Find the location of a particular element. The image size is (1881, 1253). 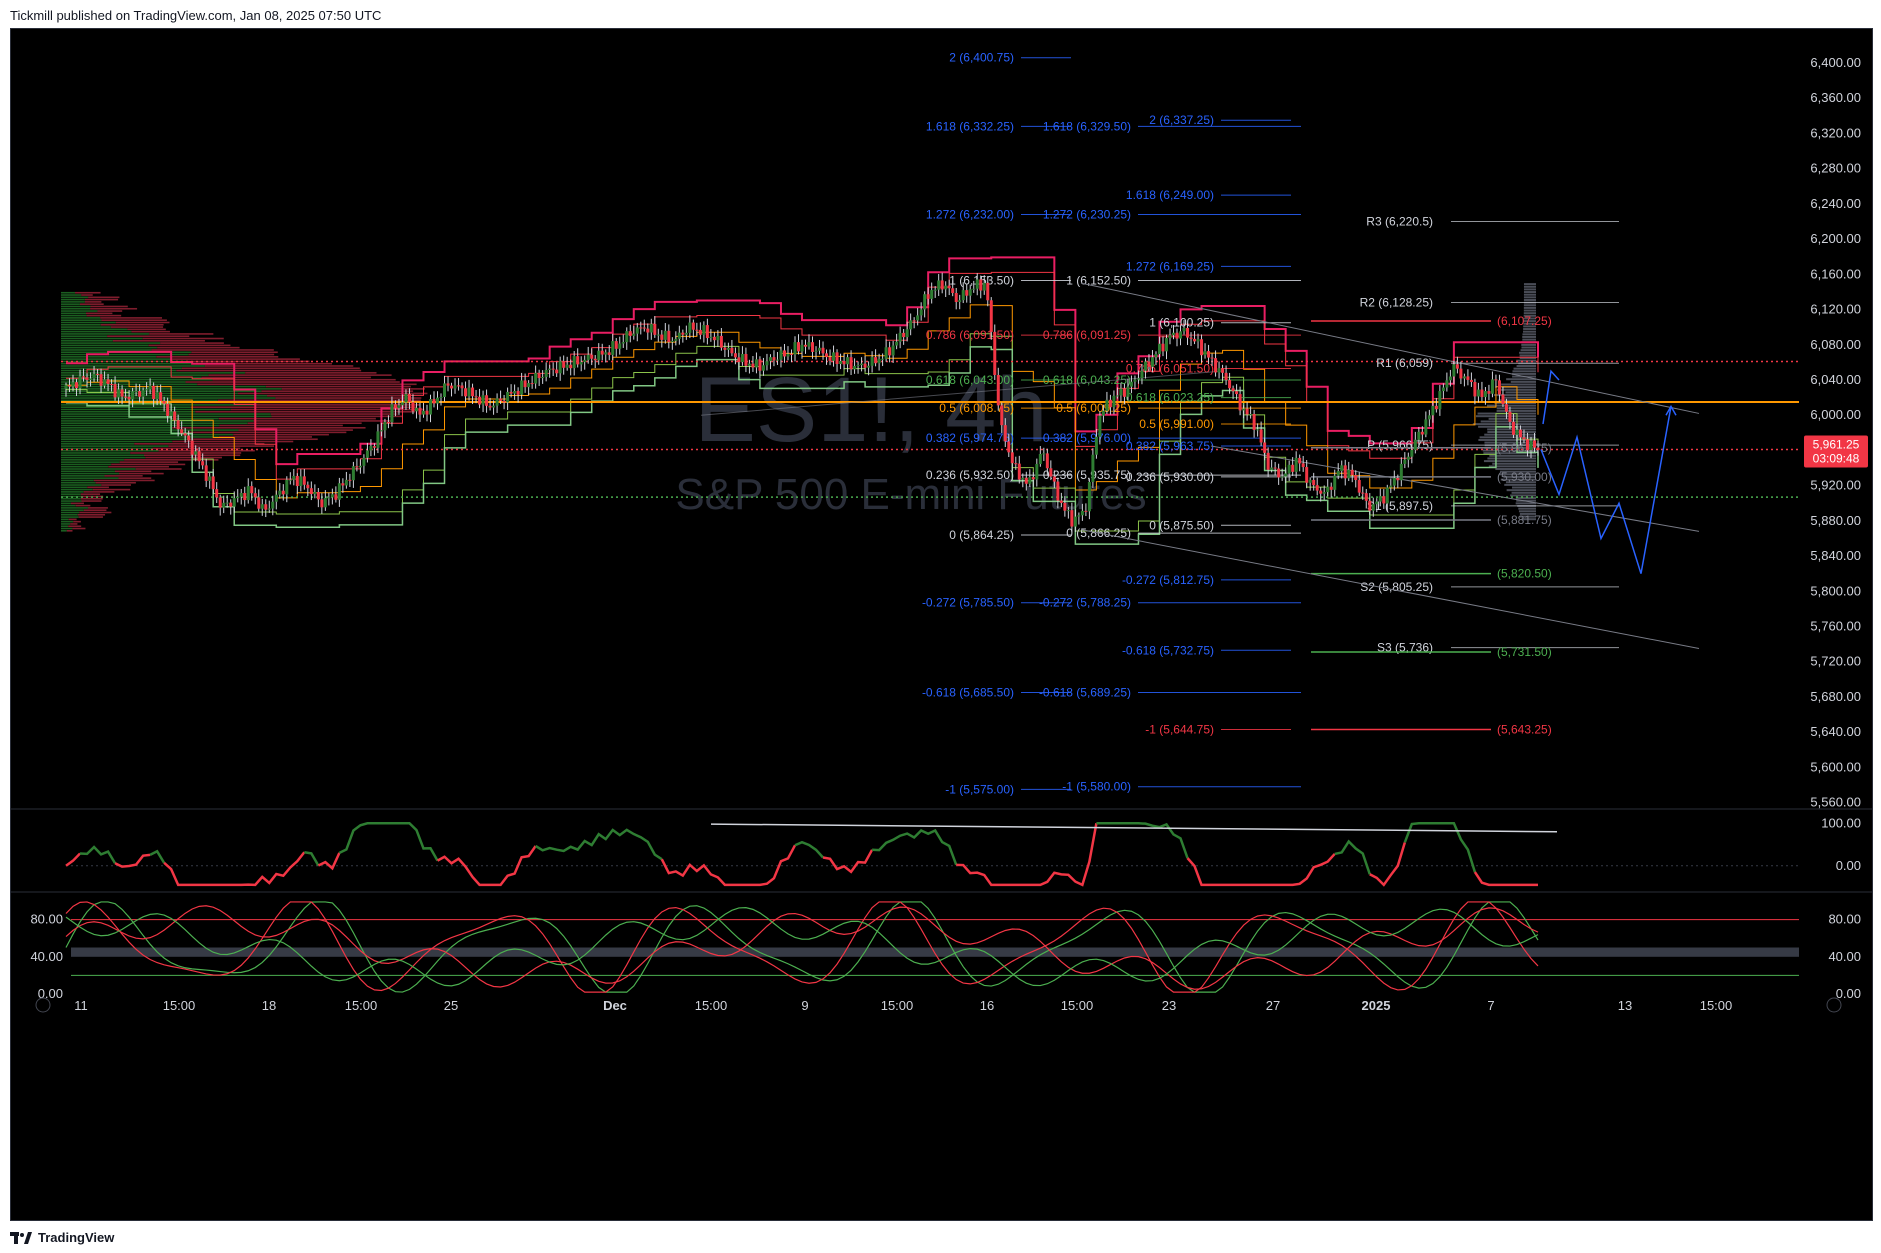

price-tick: 6,360.00 is located at coordinates (1835, 97).